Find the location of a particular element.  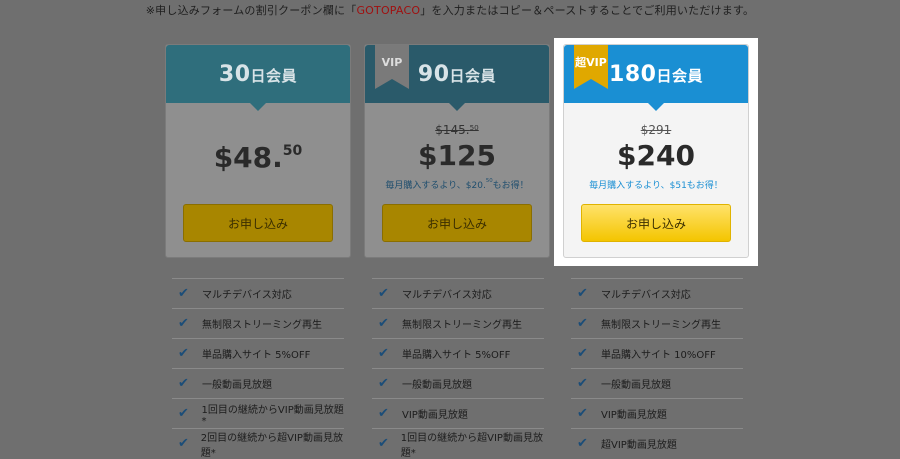

plan-header: 超VIP 180日会員 is located at coordinates (656, 78).